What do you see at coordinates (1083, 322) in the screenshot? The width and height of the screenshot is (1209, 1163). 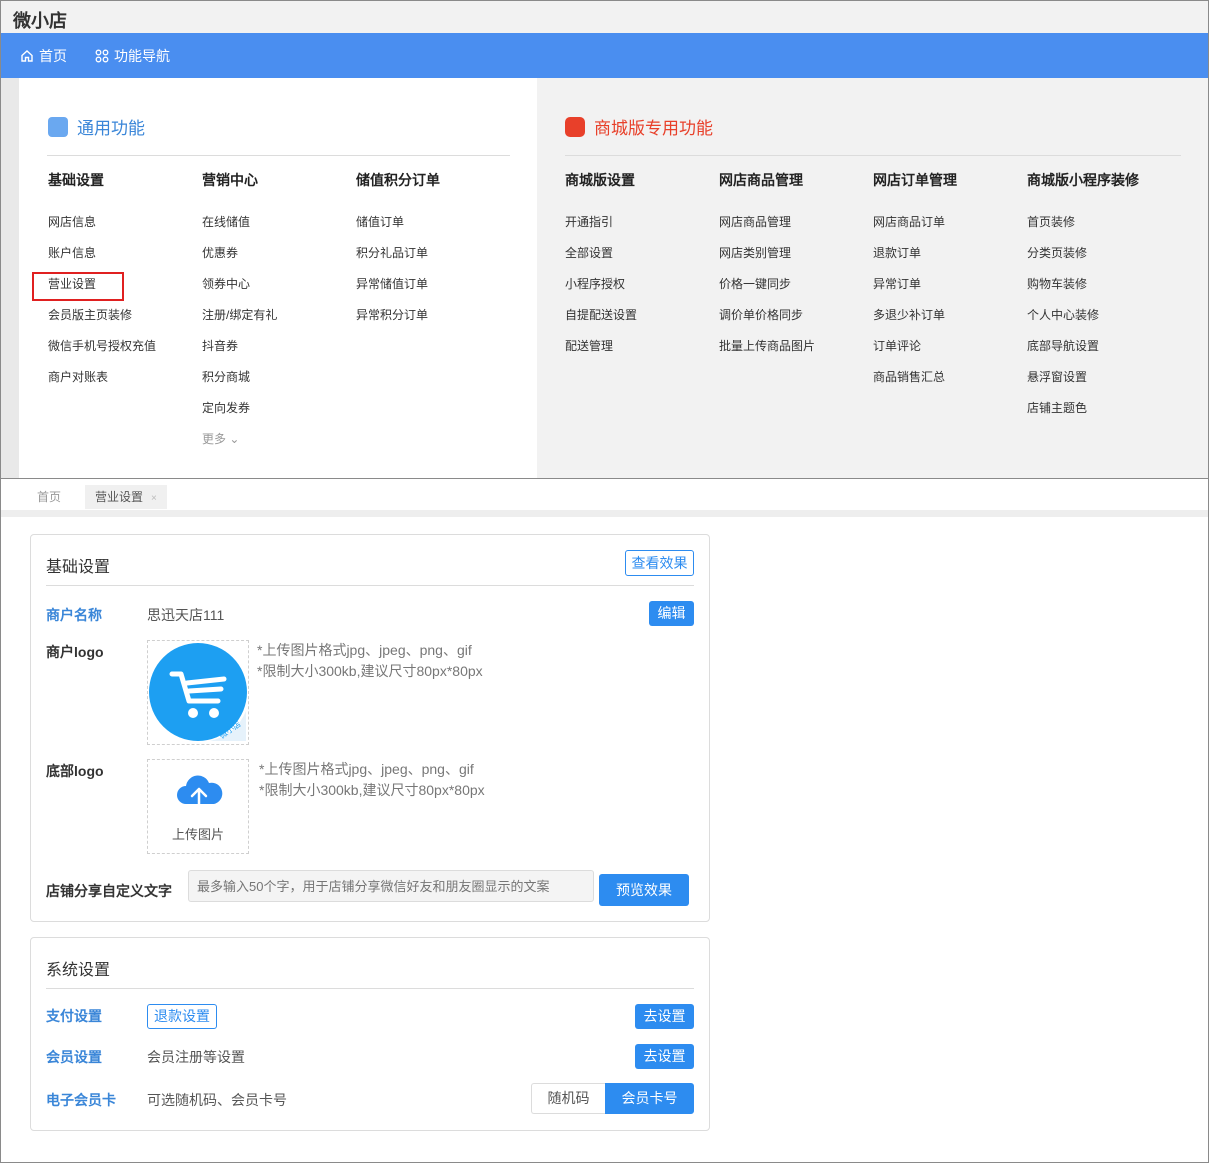 I see `menu-item: 个人中心装修` at bounding box center [1083, 322].